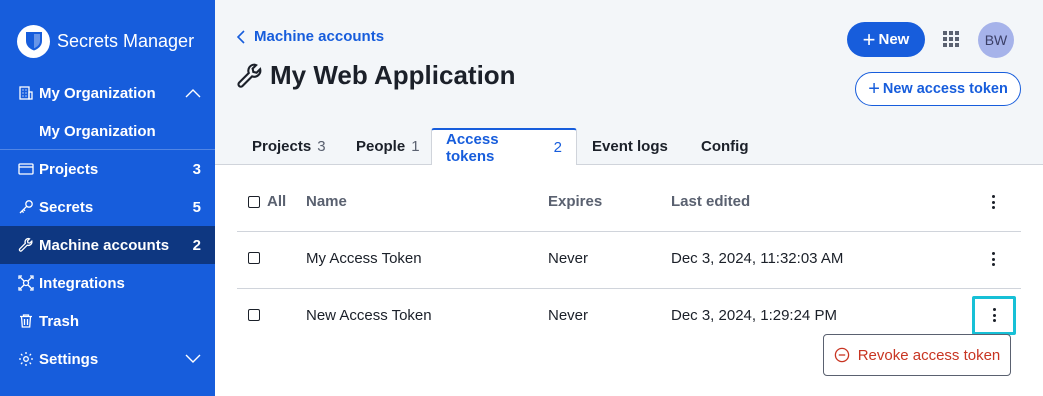 This screenshot has width=1043, height=396. Describe the element at coordinates (26, 321) in the screenshot. I see `trash-icon` at that location.